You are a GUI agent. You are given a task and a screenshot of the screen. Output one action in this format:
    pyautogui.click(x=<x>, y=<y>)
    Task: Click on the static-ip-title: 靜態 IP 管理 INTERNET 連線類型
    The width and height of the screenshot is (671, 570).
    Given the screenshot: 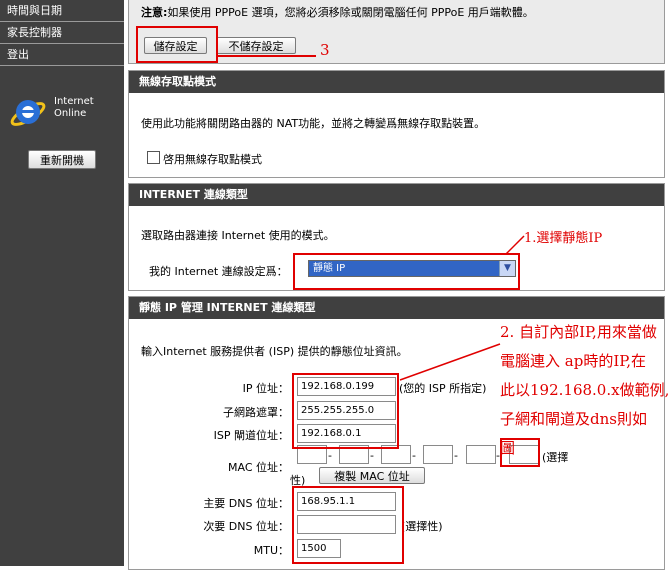 What is the action you would take?
    pyautogui.click(x=396, y=308)
    